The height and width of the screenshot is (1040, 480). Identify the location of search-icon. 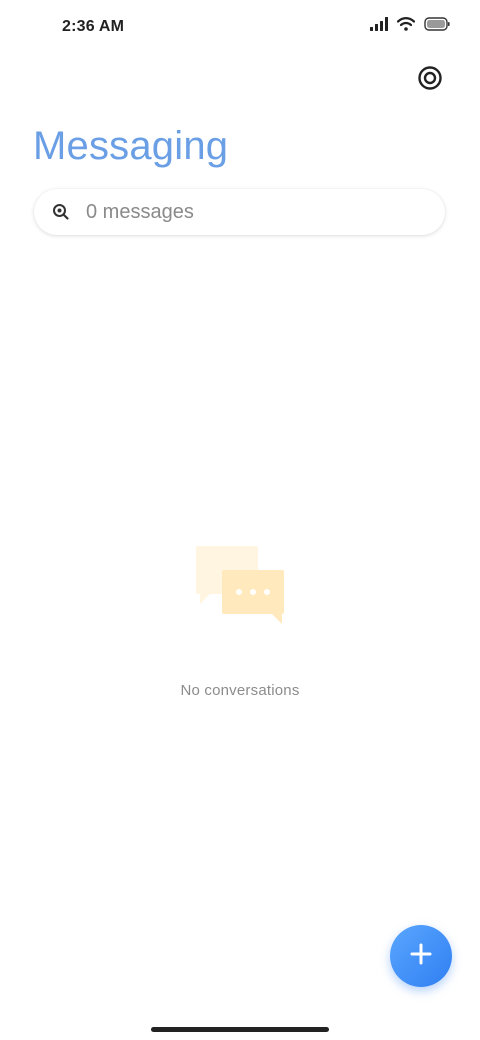
(61, 212).